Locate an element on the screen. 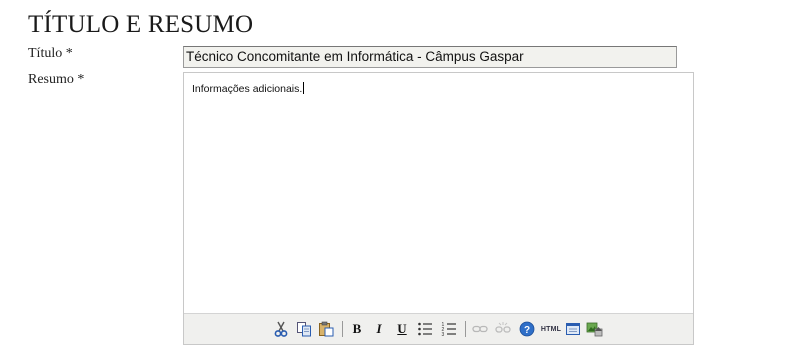  html-source-button: HTML is located at coordinates (551, 329).